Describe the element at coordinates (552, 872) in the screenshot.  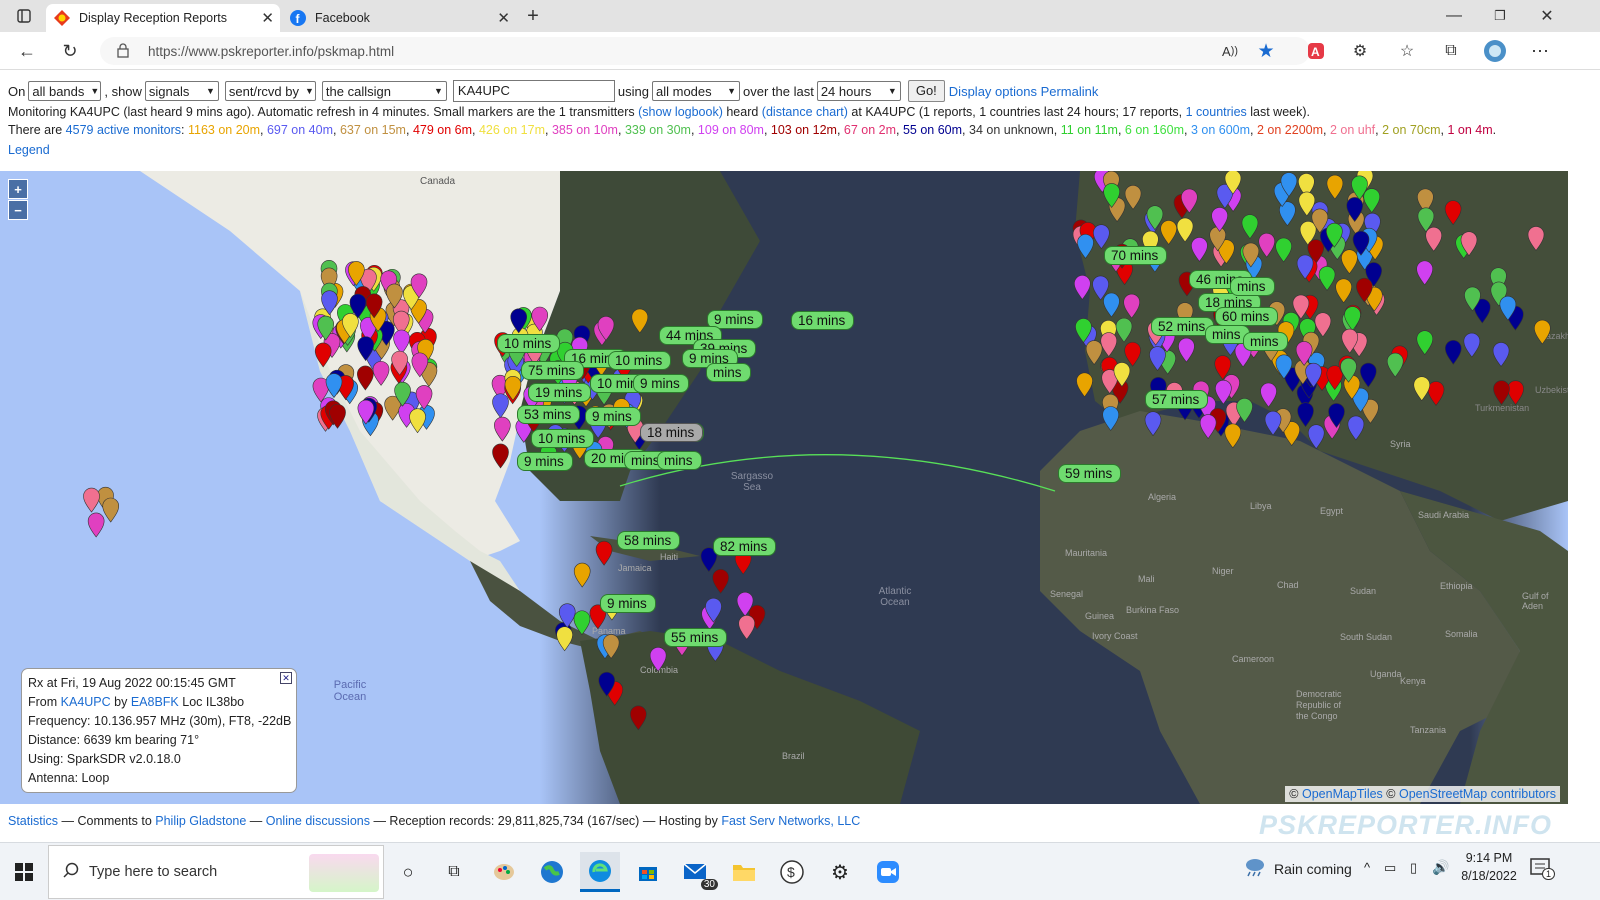
I see `globe-app-icon` at that location.